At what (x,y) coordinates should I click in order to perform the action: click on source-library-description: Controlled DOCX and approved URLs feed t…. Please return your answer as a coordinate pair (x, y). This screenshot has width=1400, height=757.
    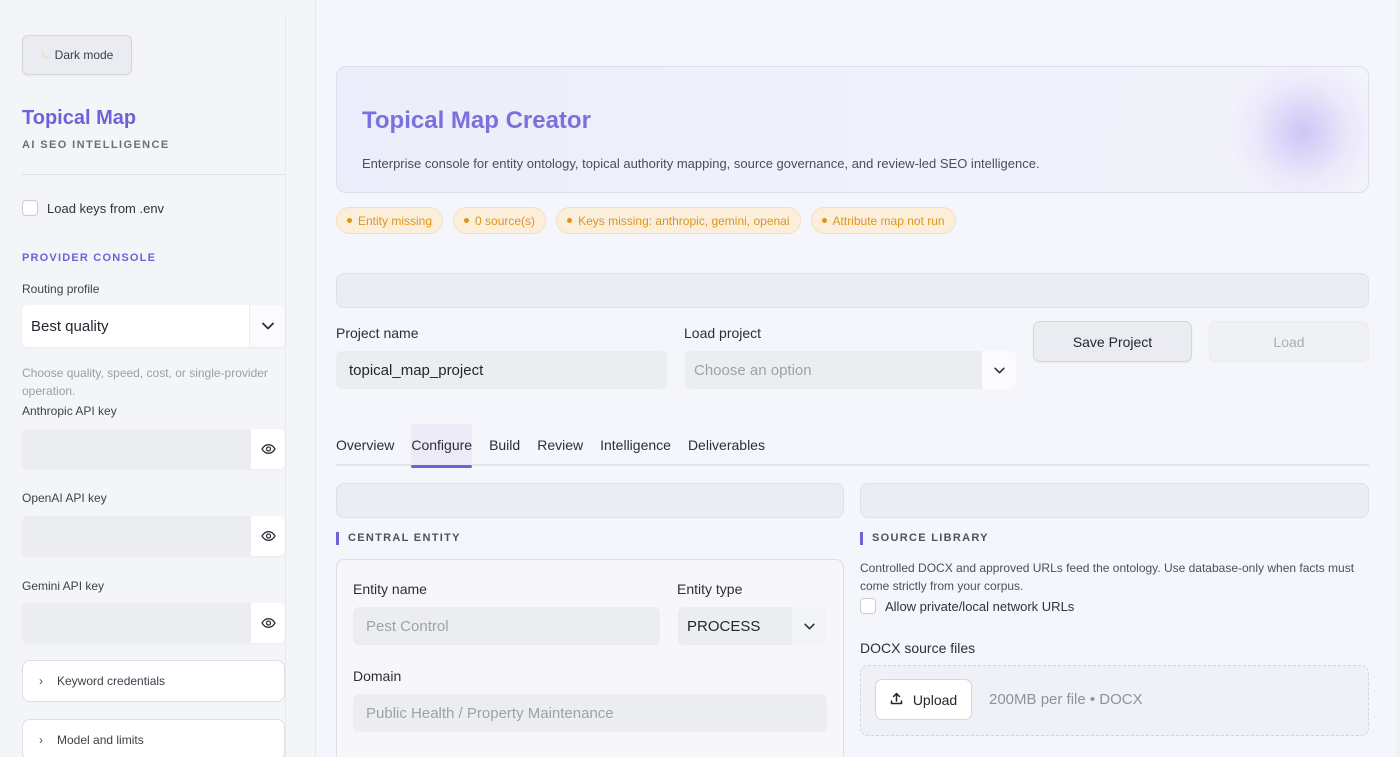
    Looking at the image, I should click on (1107, 577).